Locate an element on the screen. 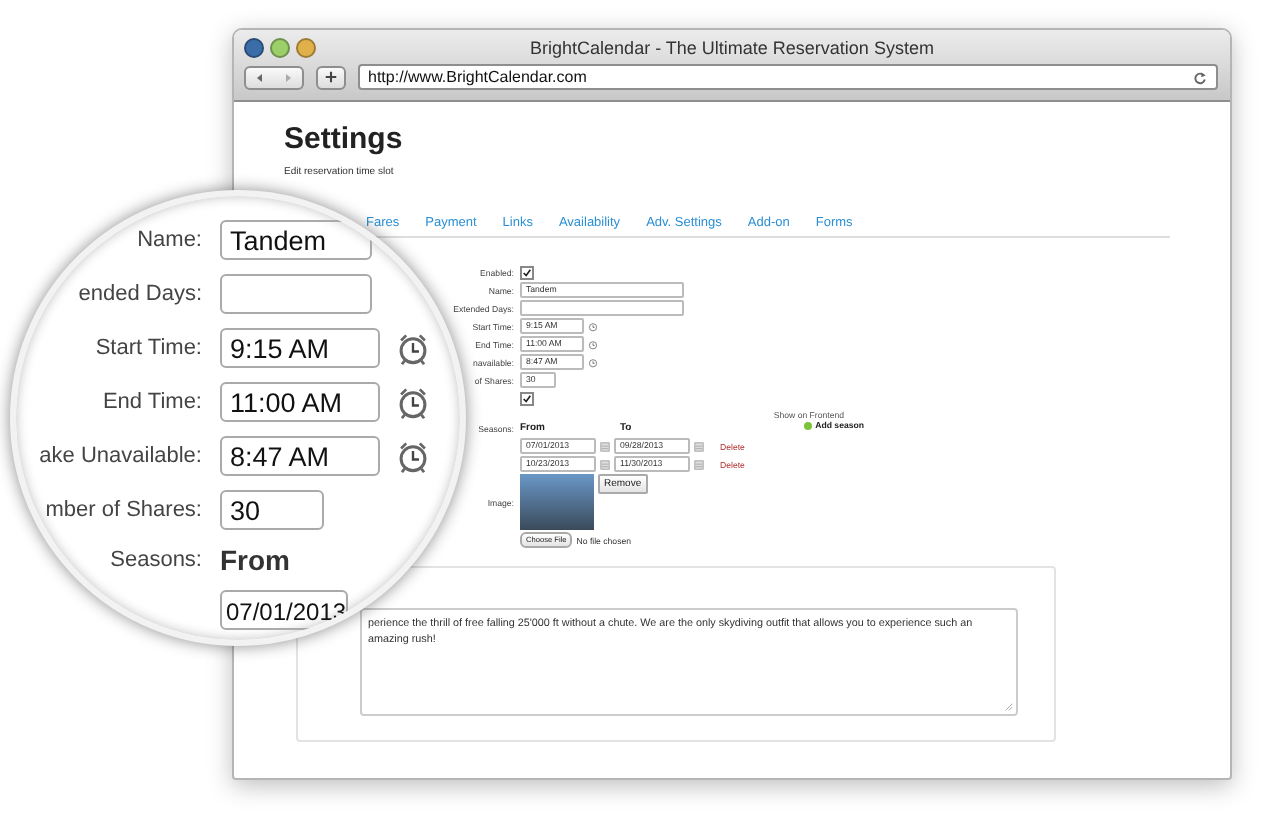 The height and width of the screenshot is (816, 1264). new-tab-button is located at coordinates (331, 77).